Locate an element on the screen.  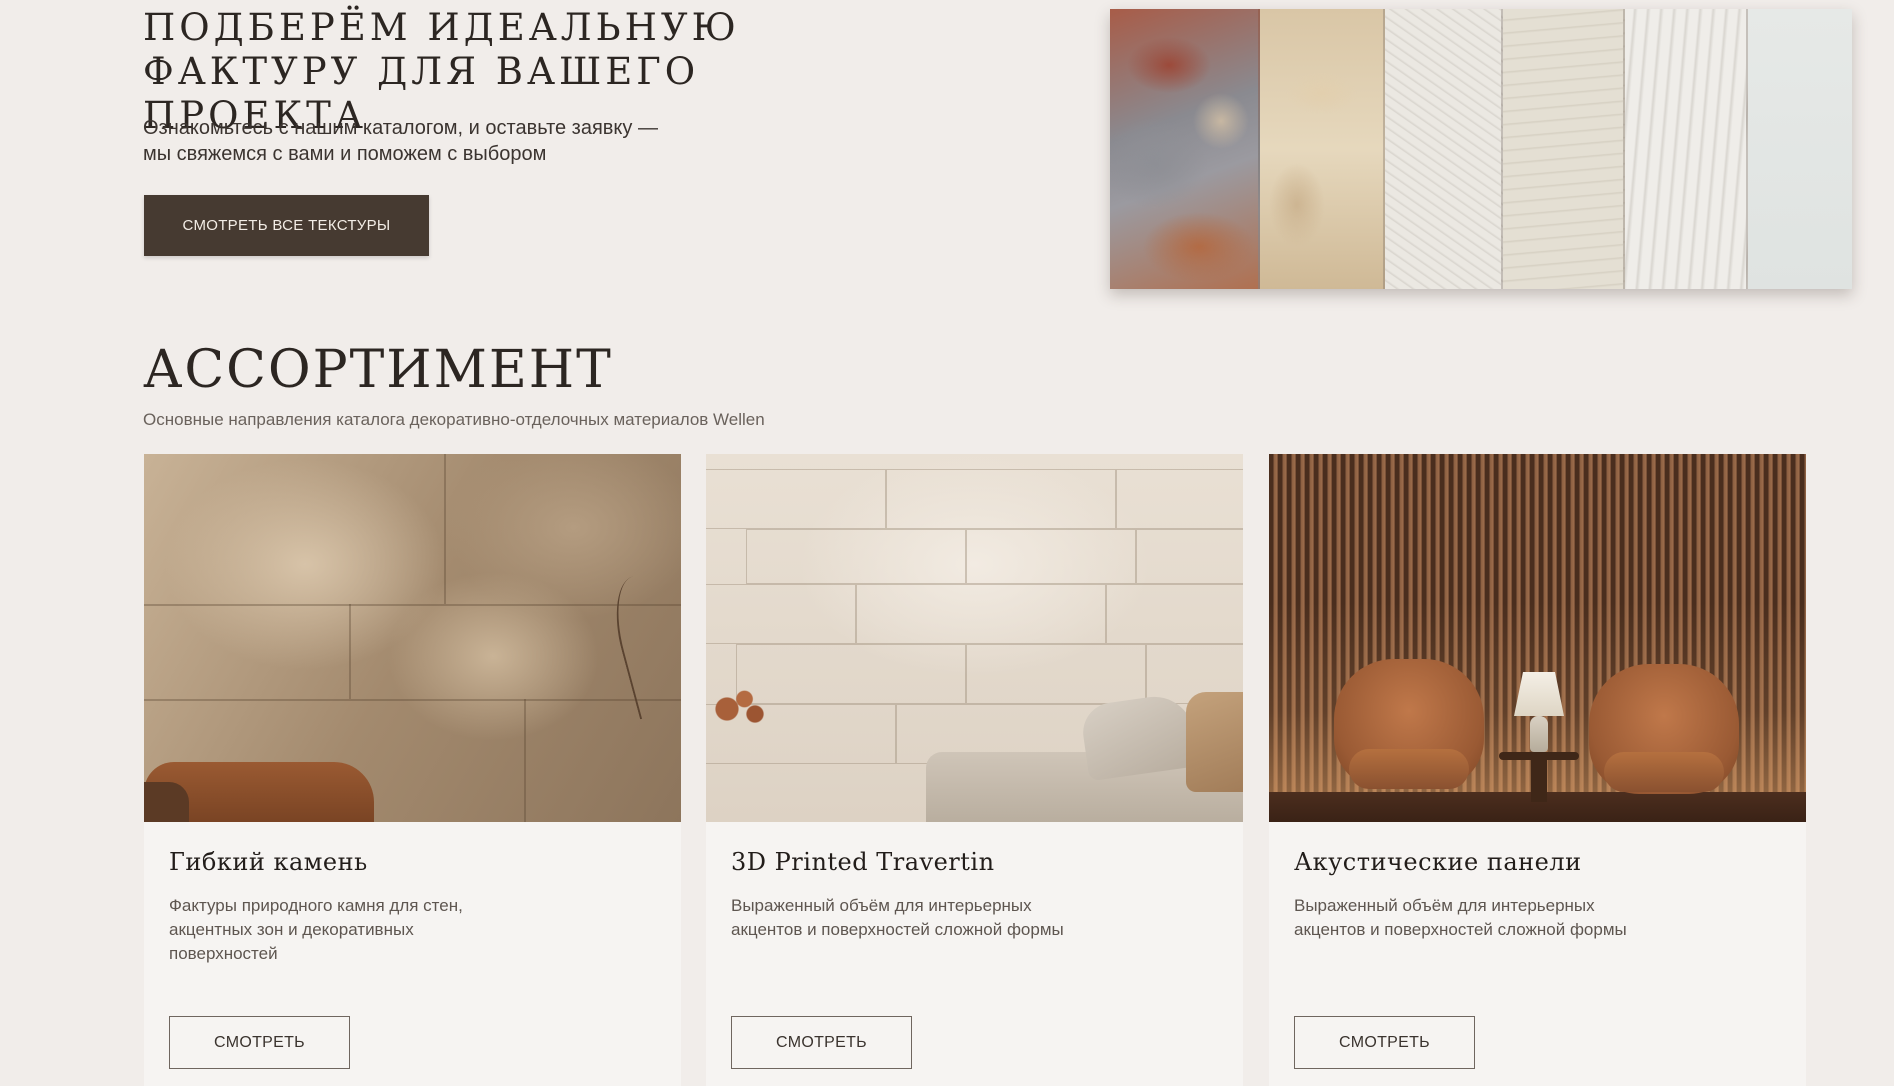
hero-subtitle-line-2: мы свяжемся с вами и поможем с выбором is located at coordinates (345, 154).